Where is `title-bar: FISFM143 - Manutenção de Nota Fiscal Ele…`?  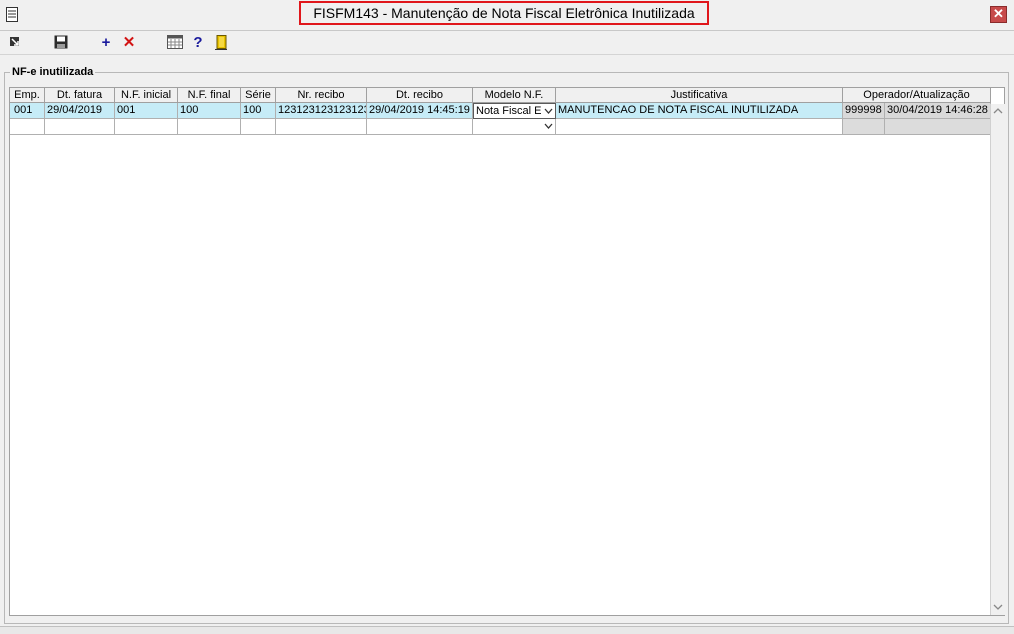
title-bar: FISFM143 - Manutenção de Nota Fiscal Ele… is located at coordinates (507, 15).